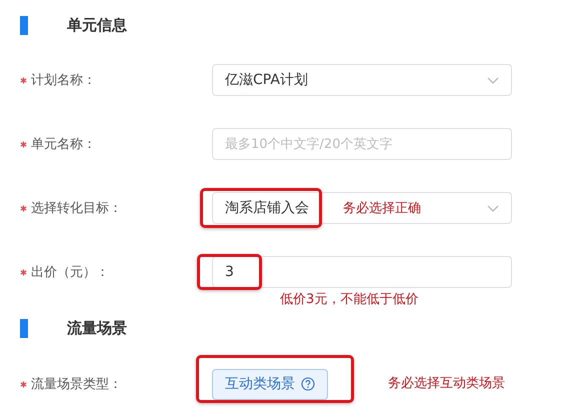  What do you see at coordinates (76, 208) in the screenshot?
I see `field-label: 选择转化目标：` at bounding box center [76, 208].